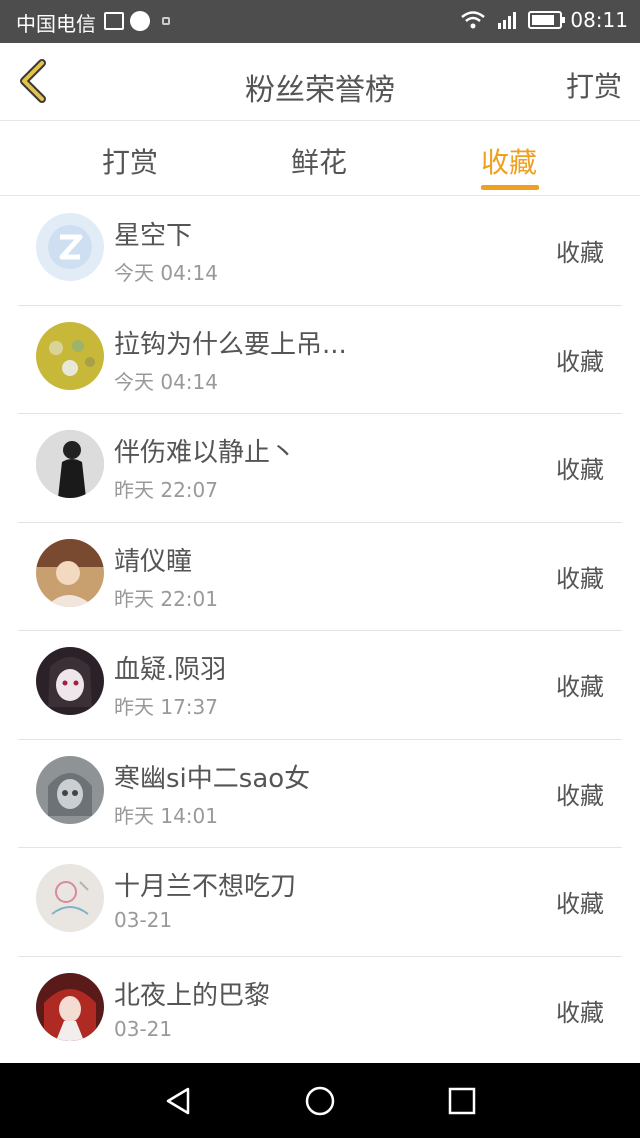 The width and height of the screenshot is (640, 1138). I want to click on user-name: 北夜上的巴黎, so click(192, 995).